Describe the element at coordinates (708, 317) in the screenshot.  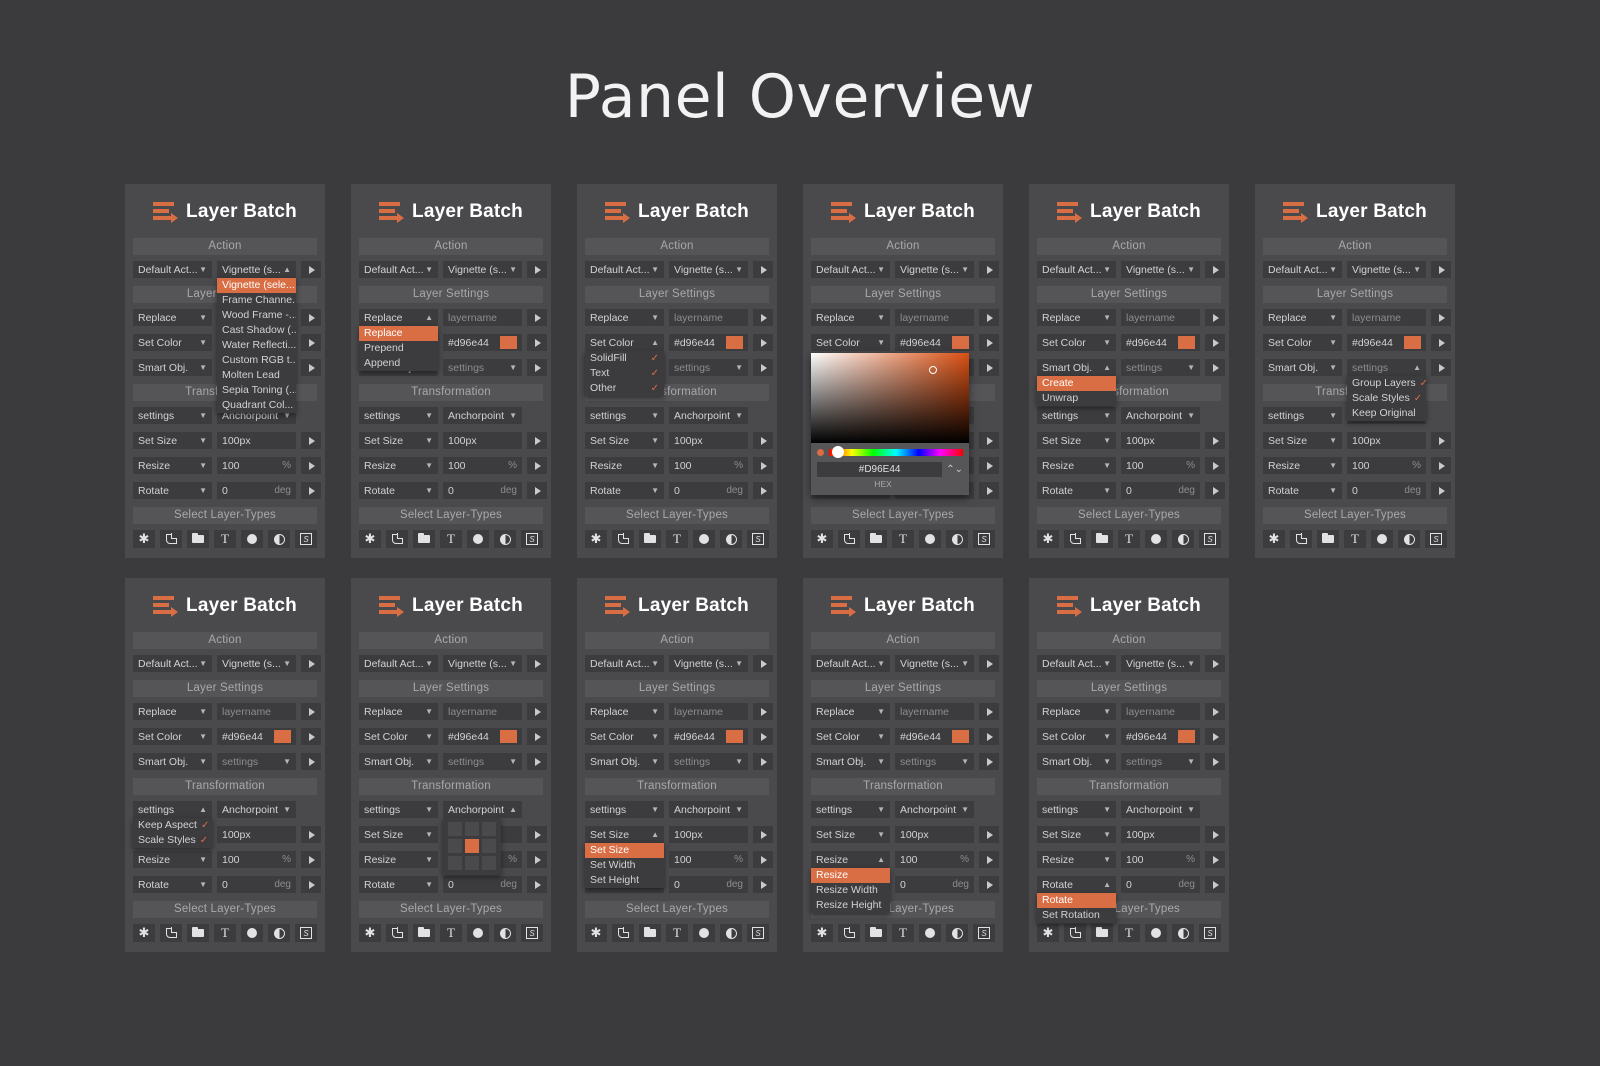
I see `layername-input: layername` at that location.